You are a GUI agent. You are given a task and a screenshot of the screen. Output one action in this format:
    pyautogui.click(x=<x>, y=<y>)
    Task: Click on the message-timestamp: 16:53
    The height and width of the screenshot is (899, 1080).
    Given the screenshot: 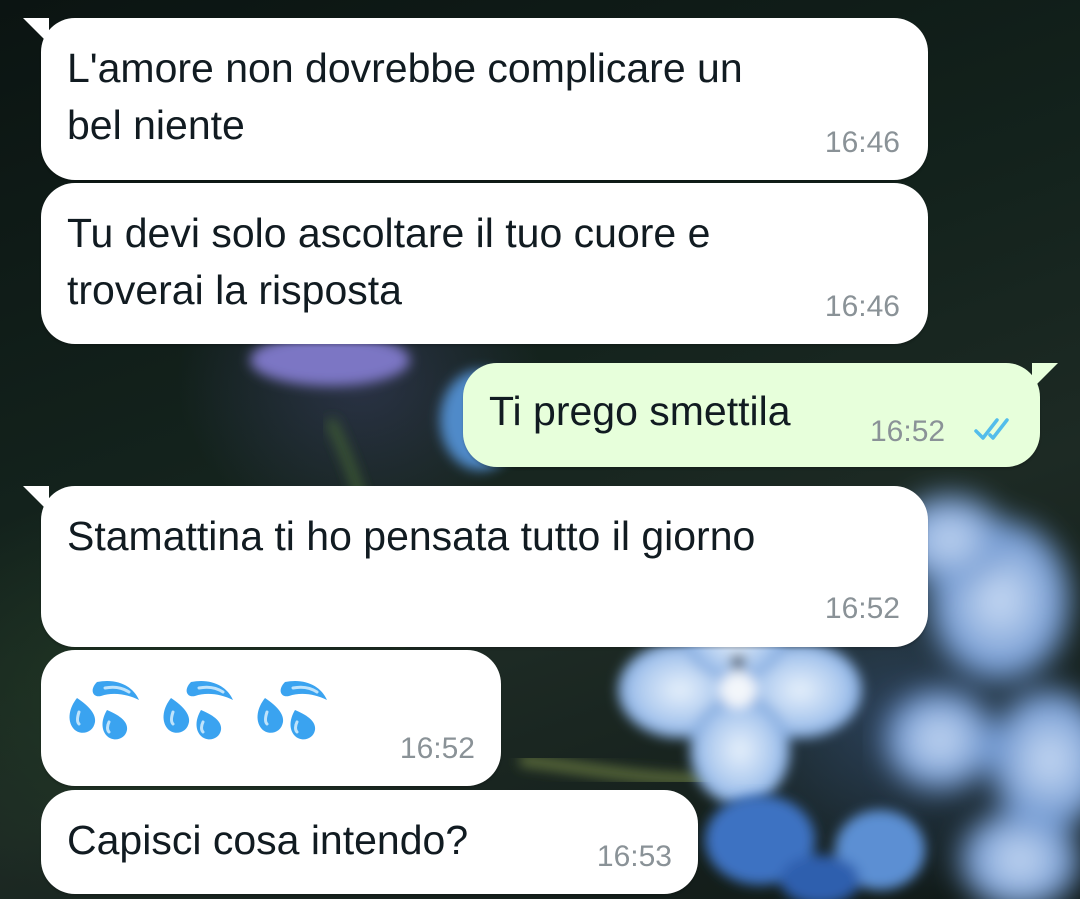 What is the action you would take?
    pyautogui.click(x=634, y=856)
    